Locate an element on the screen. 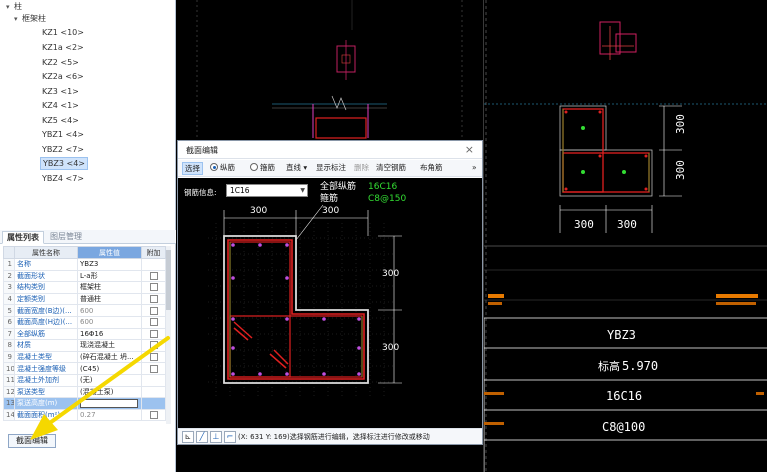 Image resolution: width=767 pixels, height=472 pixels. section-edit-button: 截面编辑 is located at coordinates (32, 441).